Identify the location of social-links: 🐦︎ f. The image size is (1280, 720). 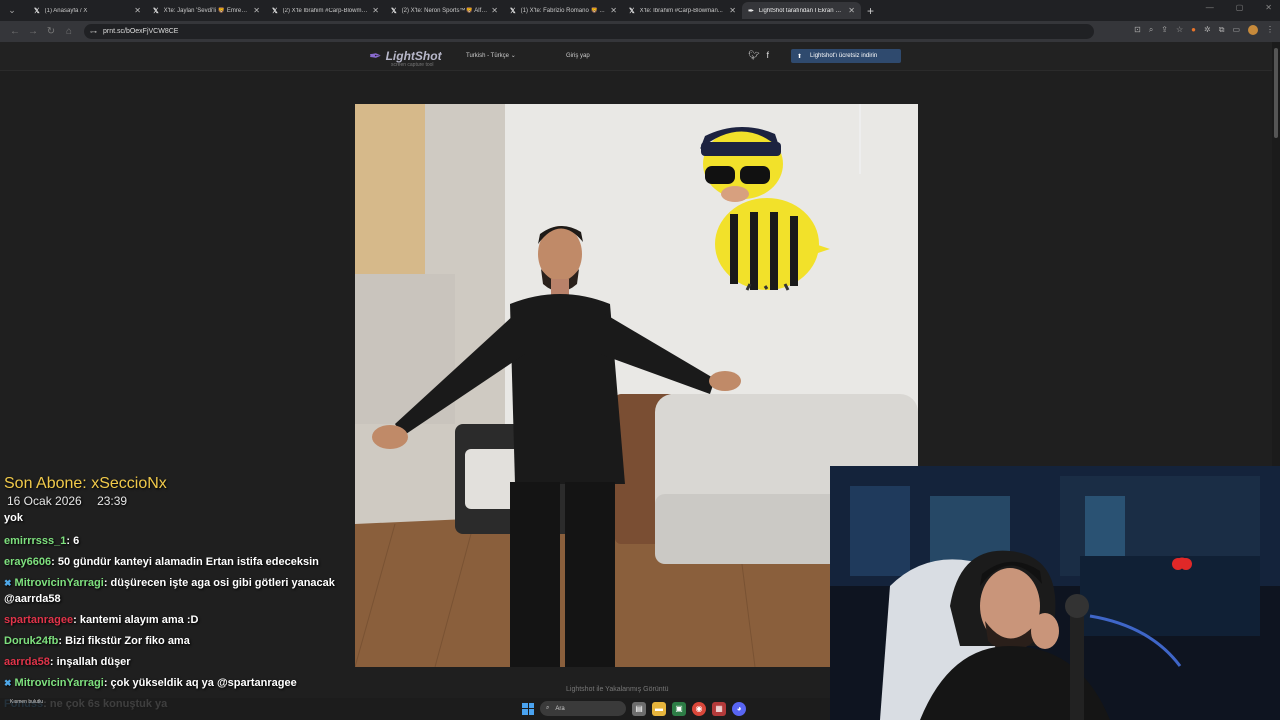
(758, 55).